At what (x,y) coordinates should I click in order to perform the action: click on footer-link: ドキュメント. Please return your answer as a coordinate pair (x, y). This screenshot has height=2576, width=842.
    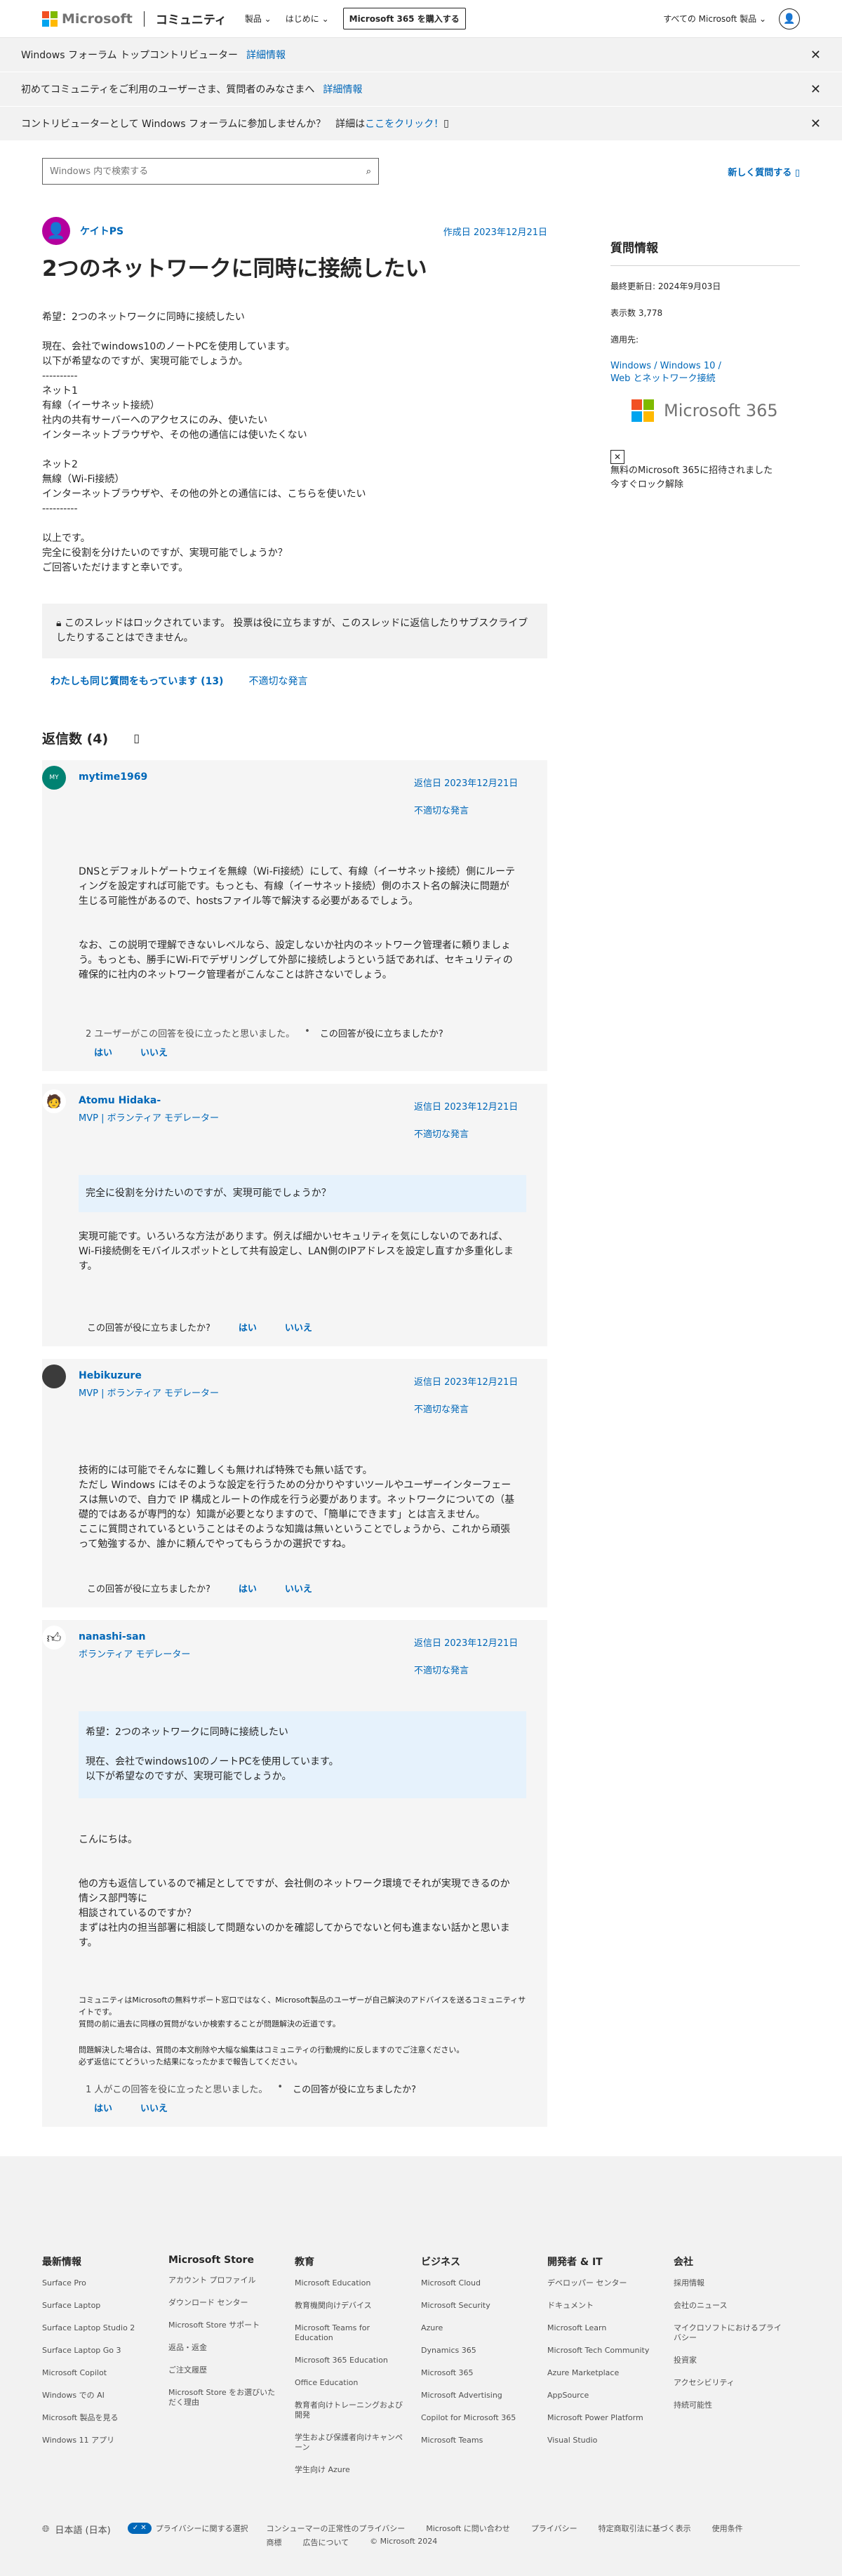
    Looking at the image, I should click on (610, 2306).